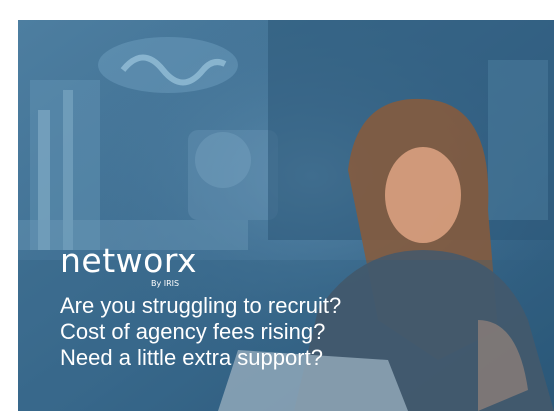  Describe the element at coordinates (201, 305) in the screenshot. I see `headline-line-1: Are you struggling to recruit?` at that location.